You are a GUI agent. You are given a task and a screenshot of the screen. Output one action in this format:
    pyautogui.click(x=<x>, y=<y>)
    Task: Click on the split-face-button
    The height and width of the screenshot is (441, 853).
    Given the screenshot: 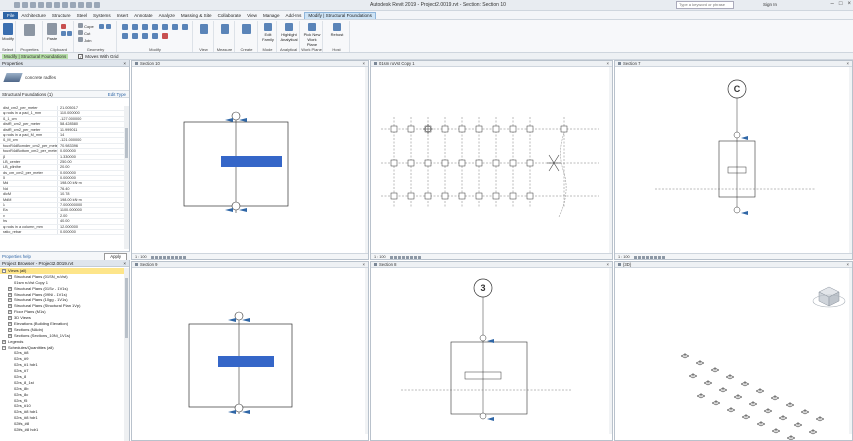 What is the action you would take?
    pyautogui.click(x=101, y=27)
    